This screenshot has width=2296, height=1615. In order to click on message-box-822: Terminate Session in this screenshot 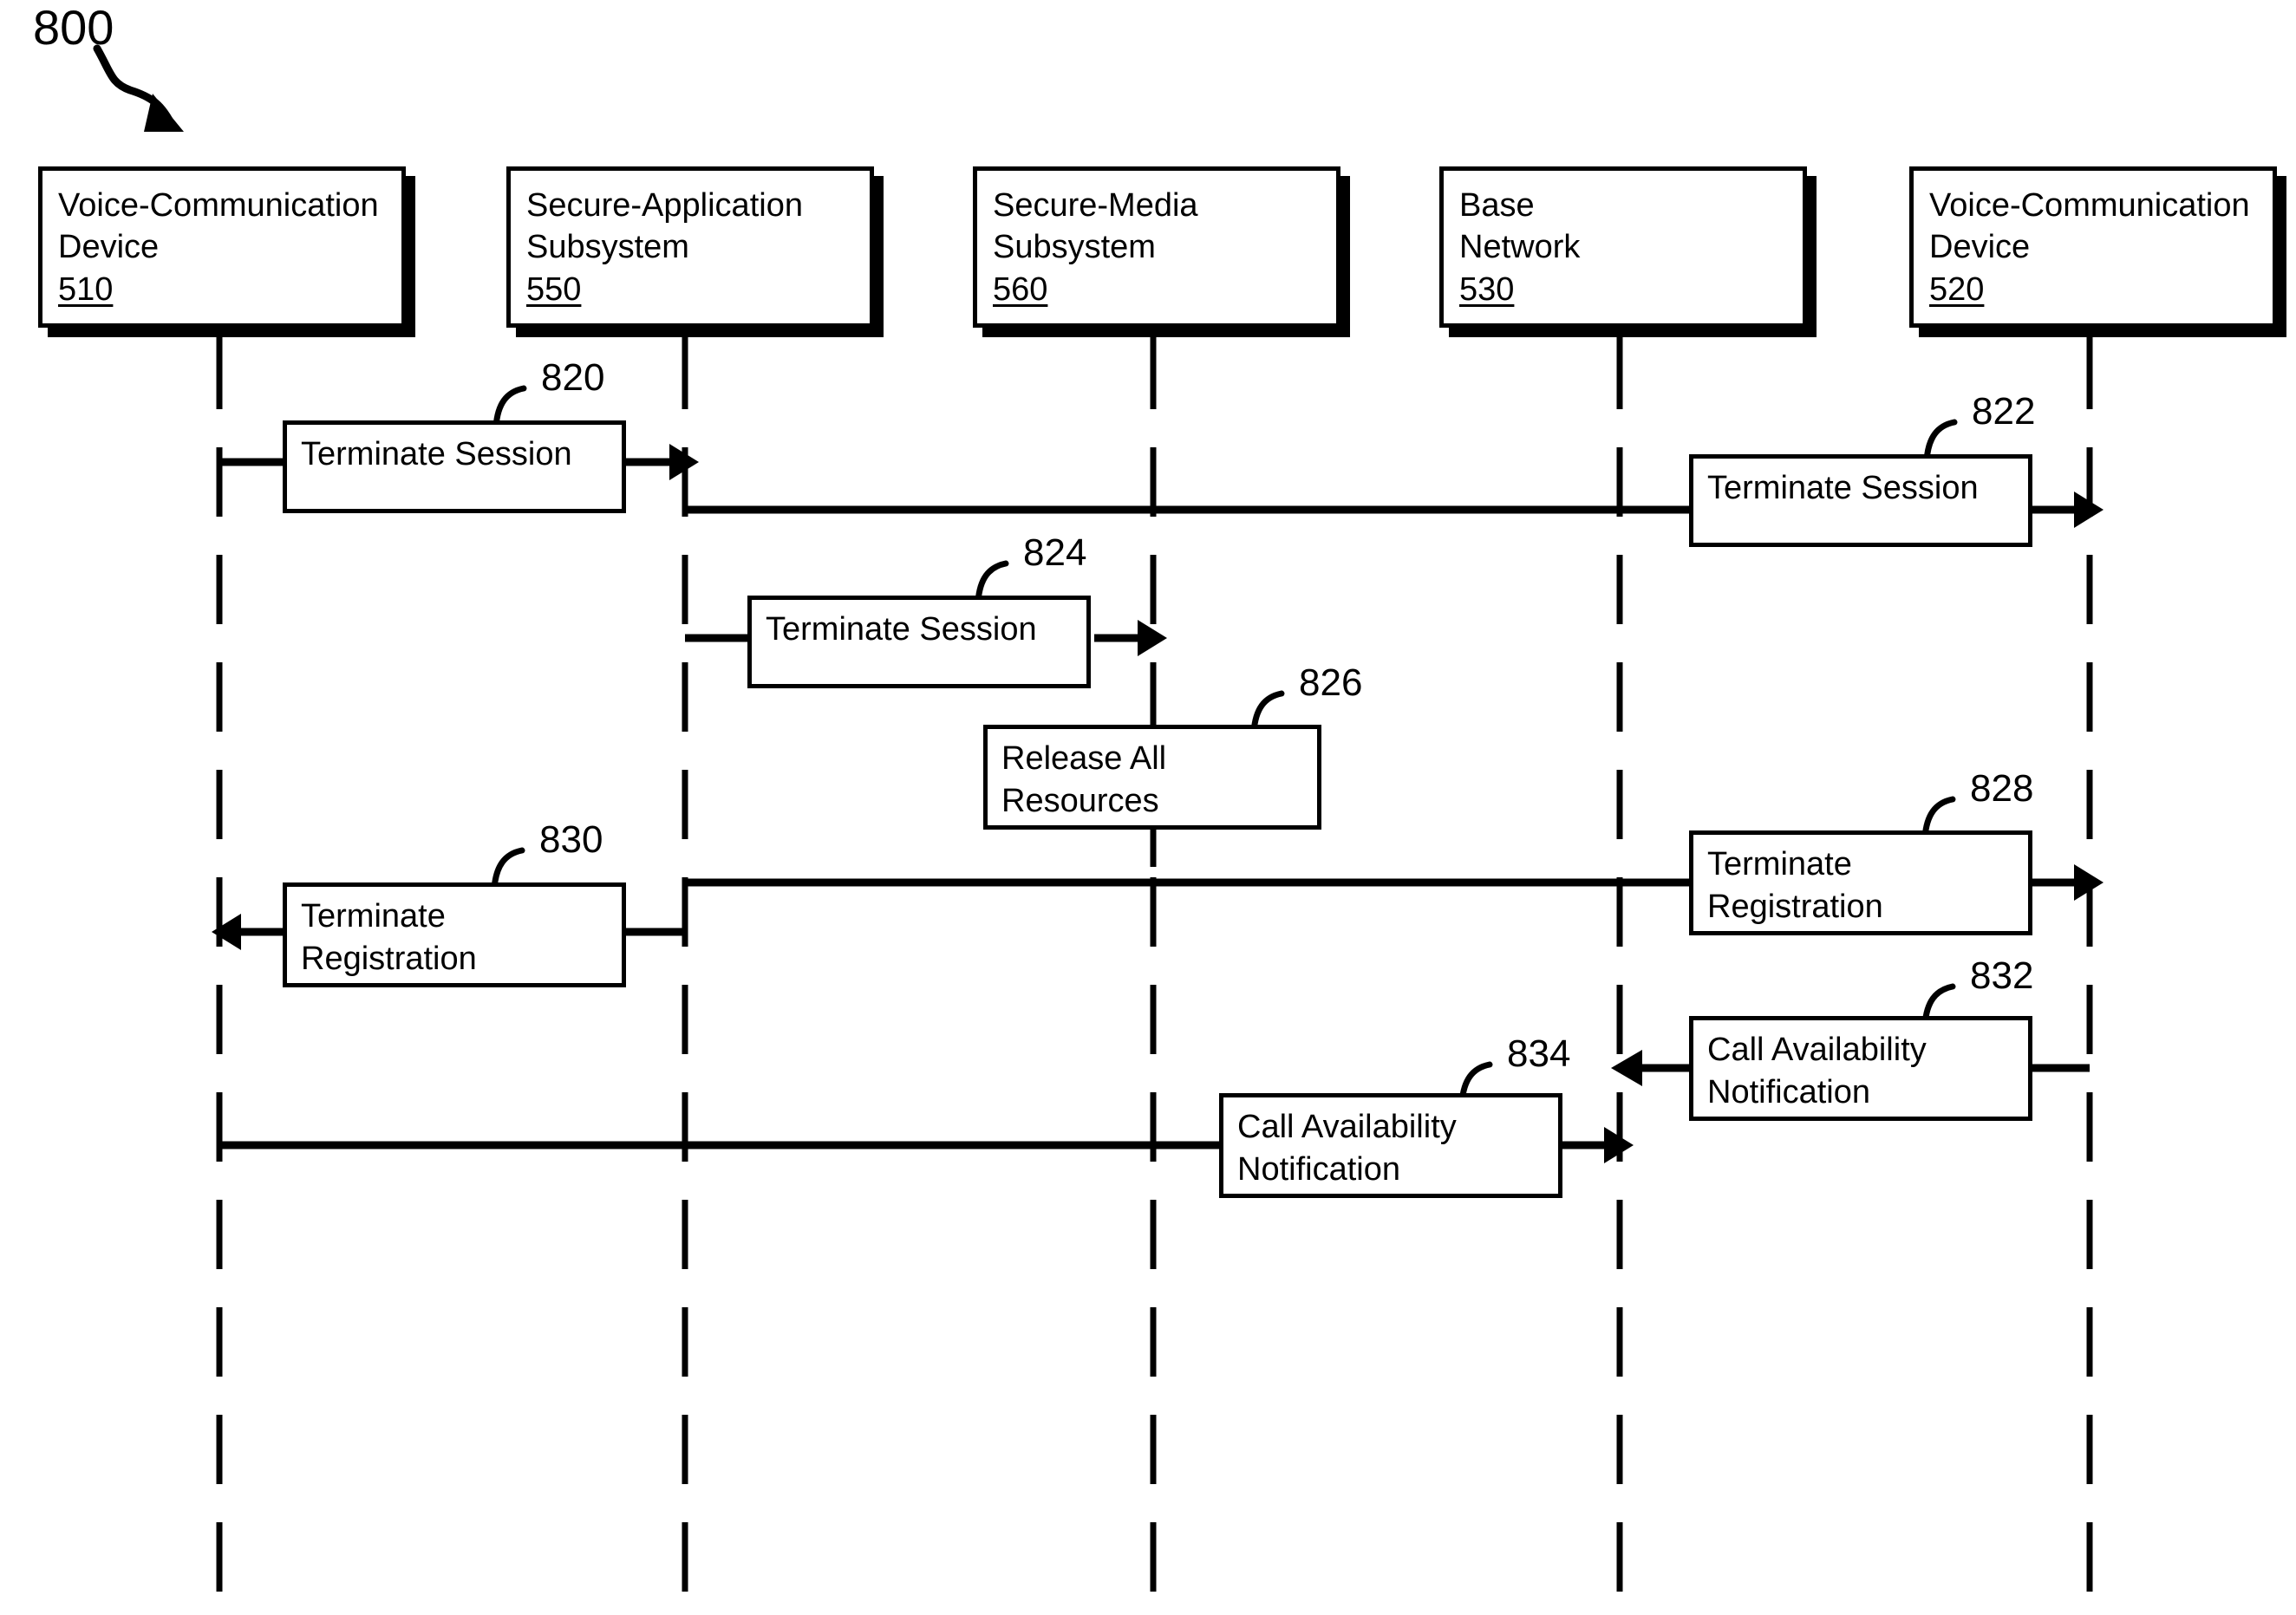, I will do `click(1861, 500)`.